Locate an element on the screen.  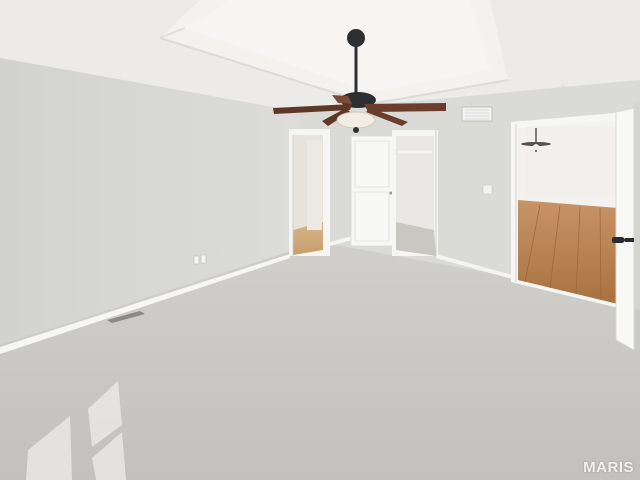
light-switch is located at coordinates (487, 189).